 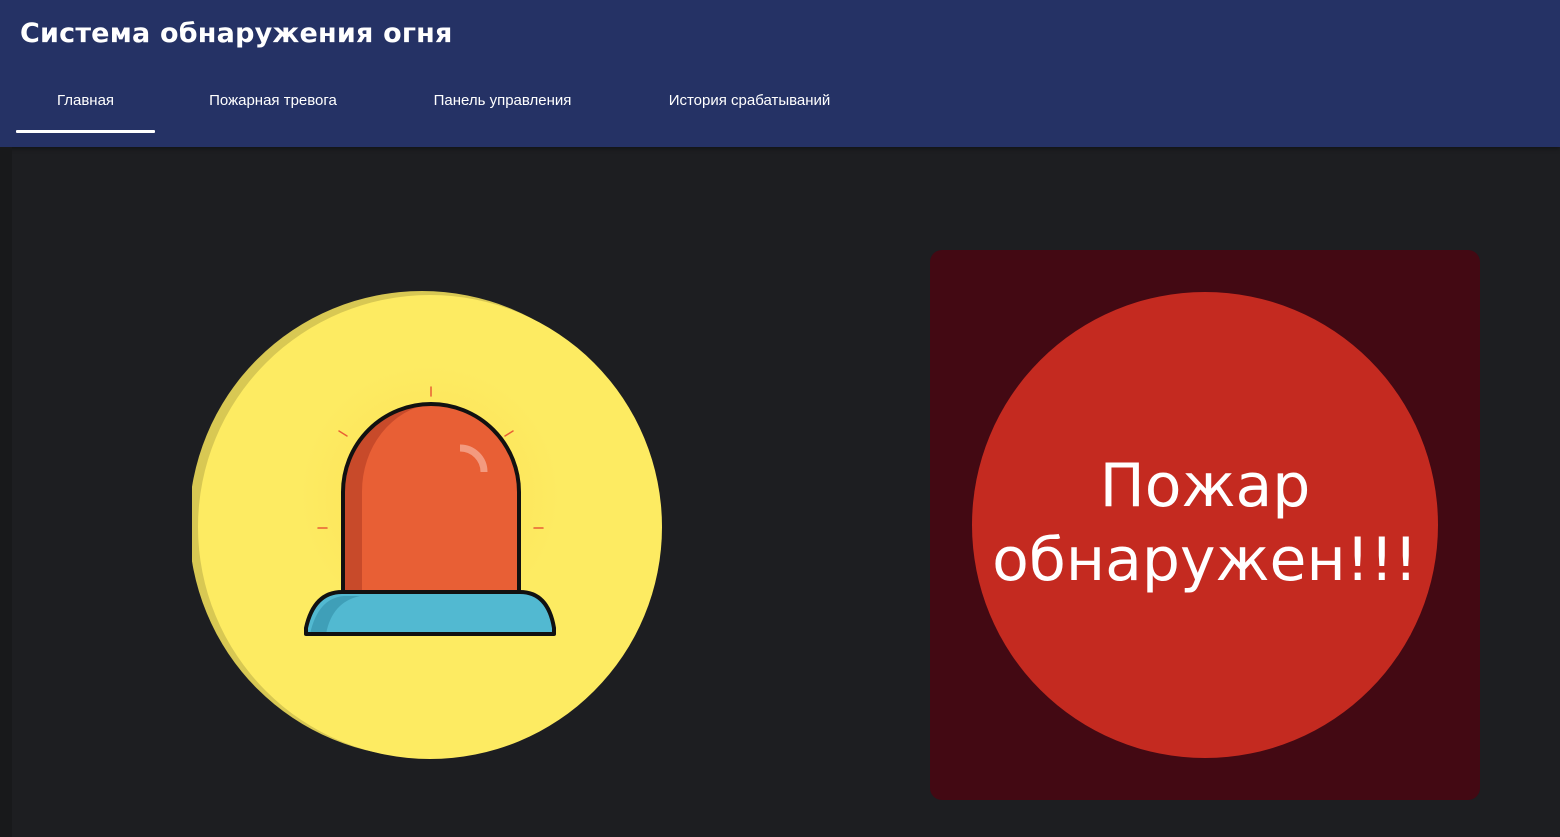 I want to click on tab-home: Главная, so click(x=85, y=102).